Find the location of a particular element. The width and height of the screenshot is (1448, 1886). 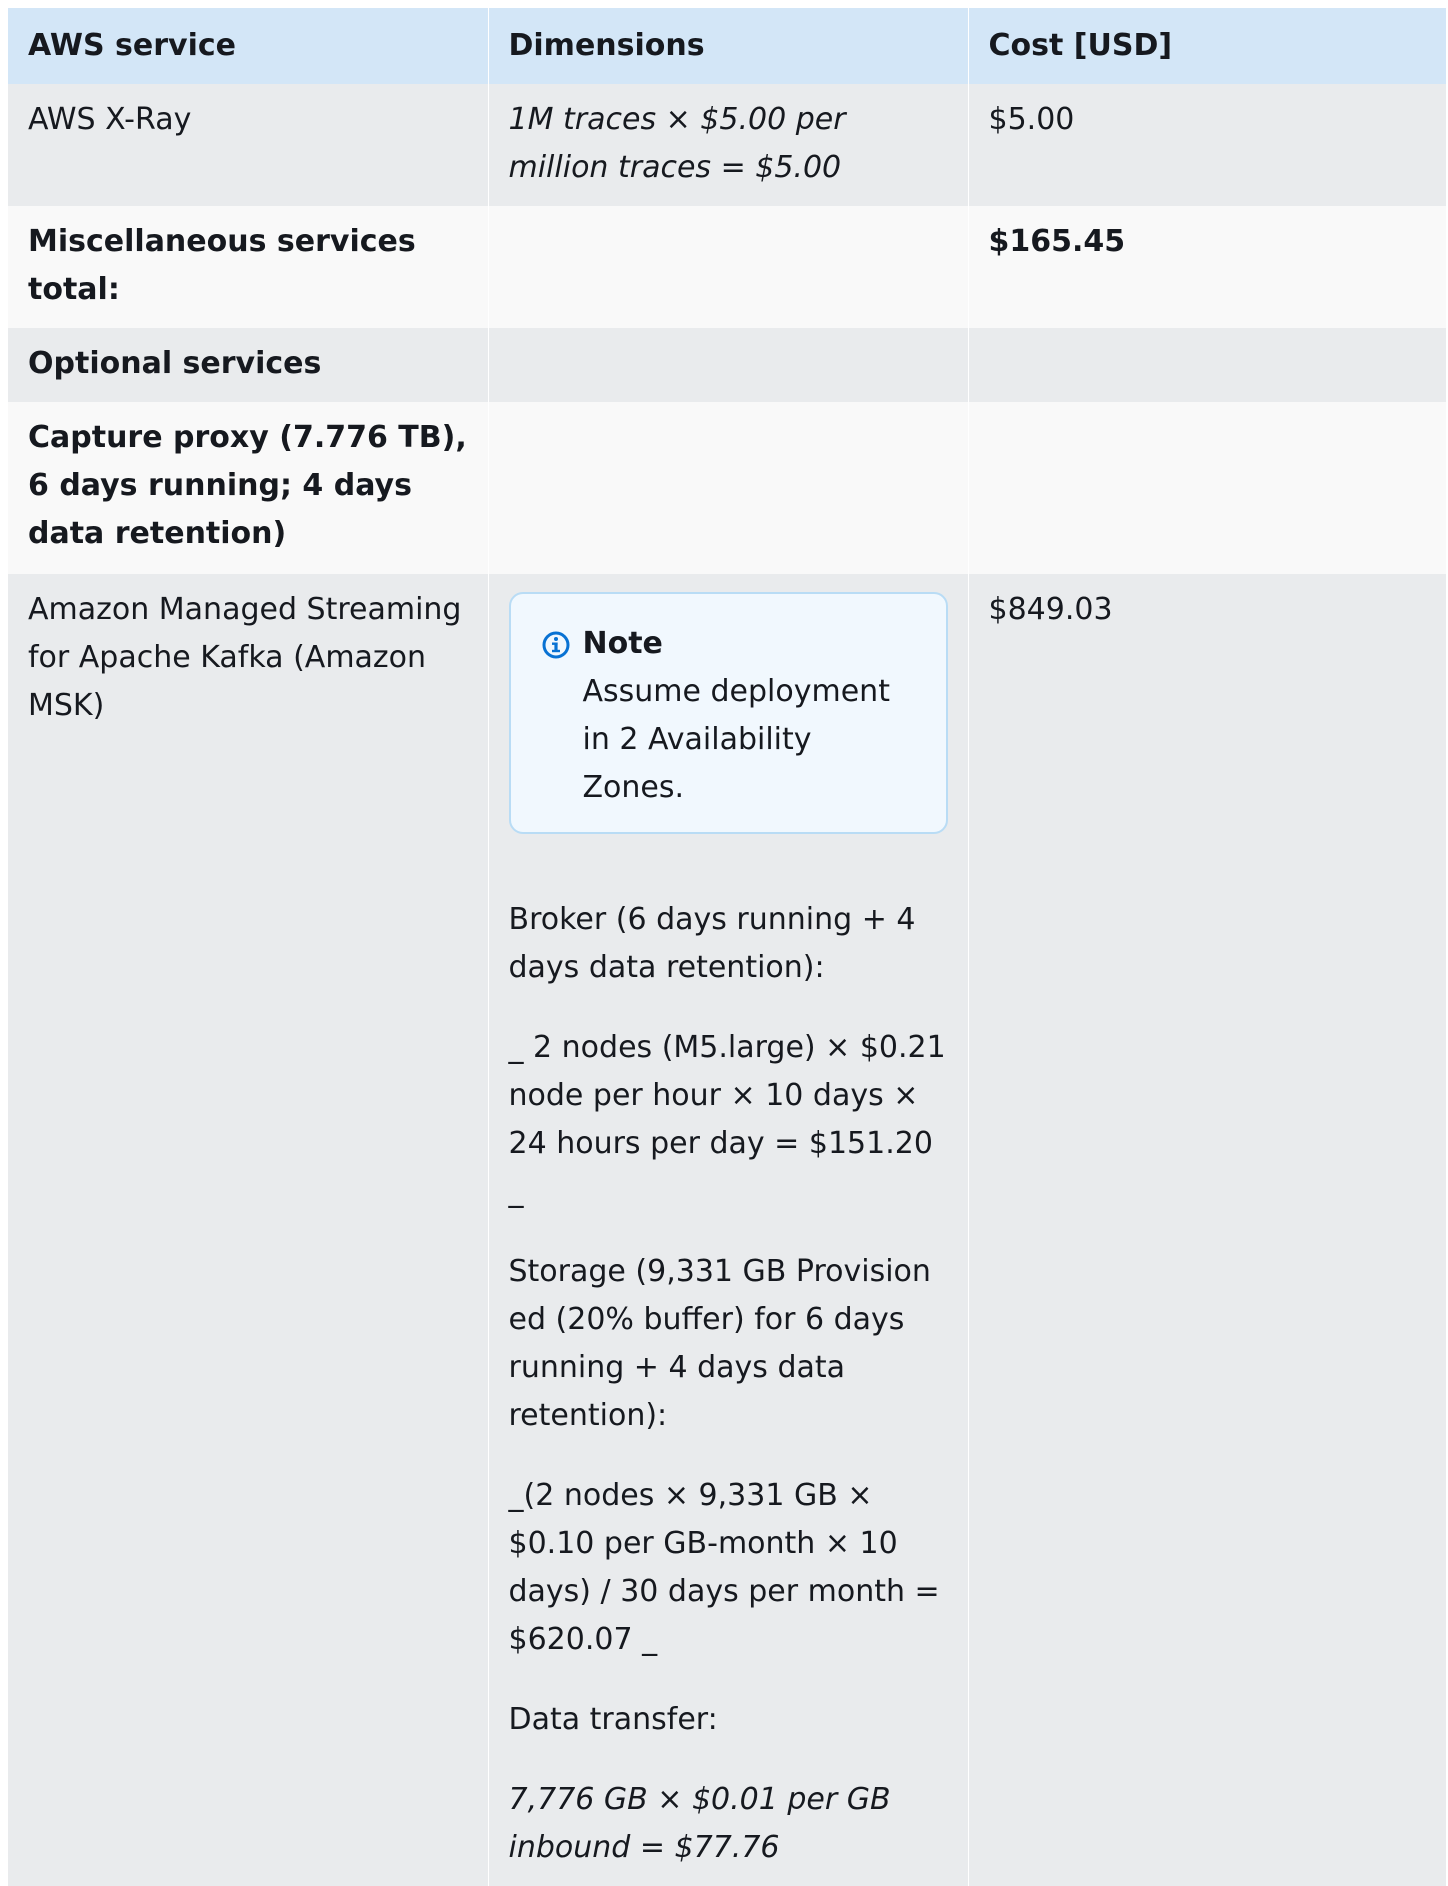

note-title: Note is located at coordinates (622, 643).